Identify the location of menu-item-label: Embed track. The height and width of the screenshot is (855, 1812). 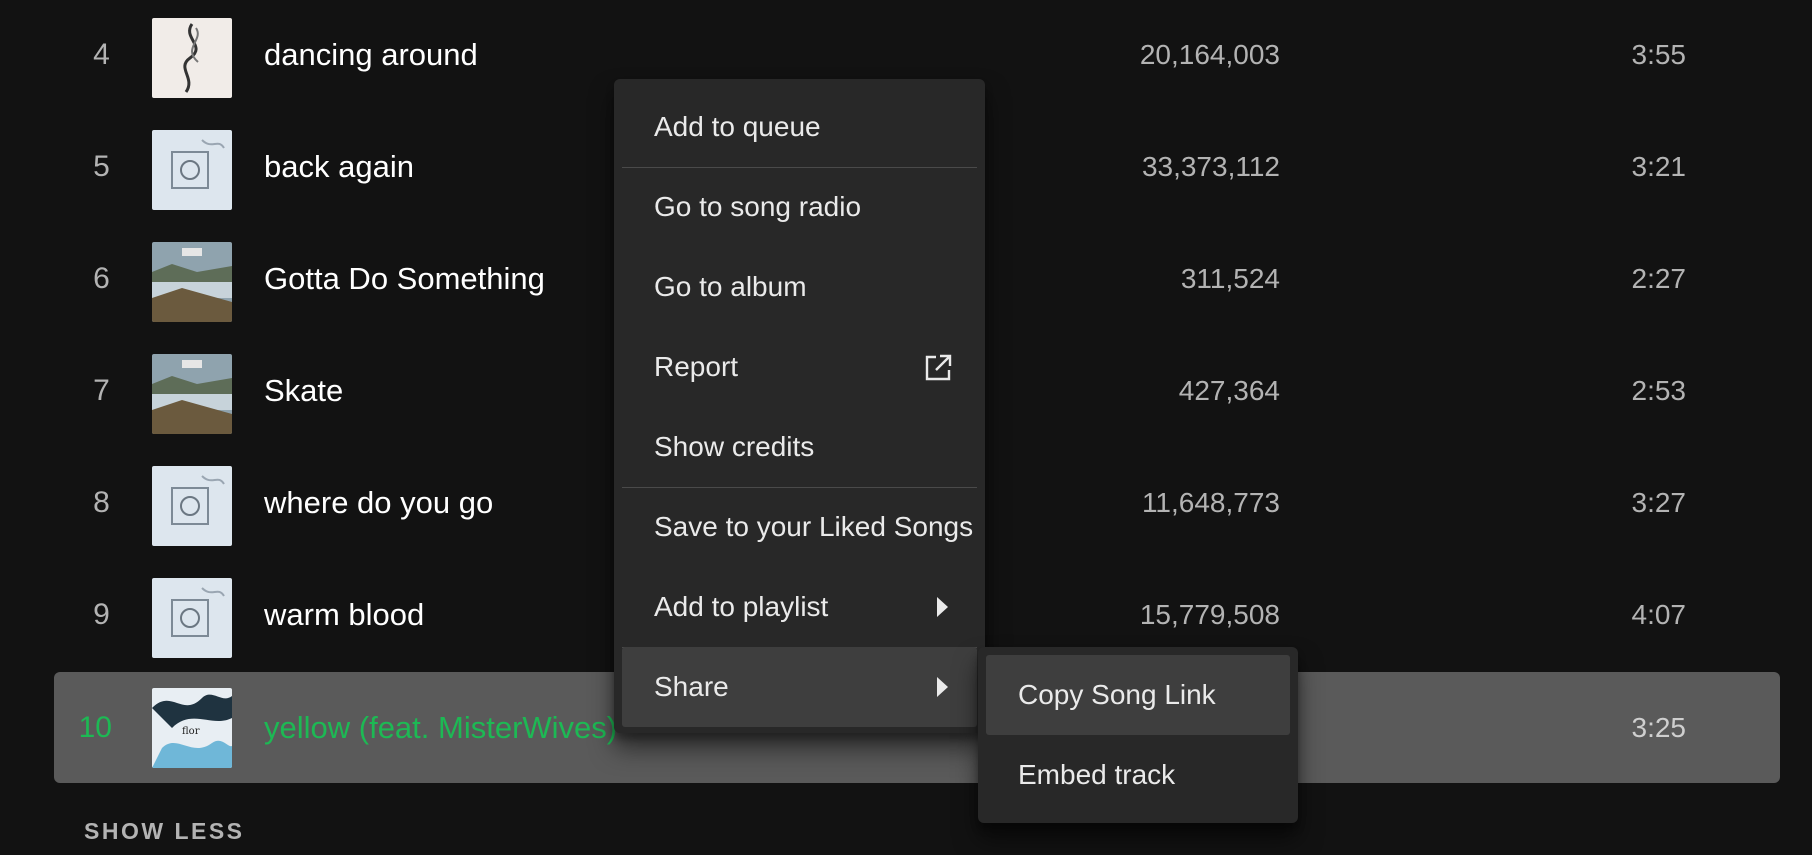
(1097, 774).